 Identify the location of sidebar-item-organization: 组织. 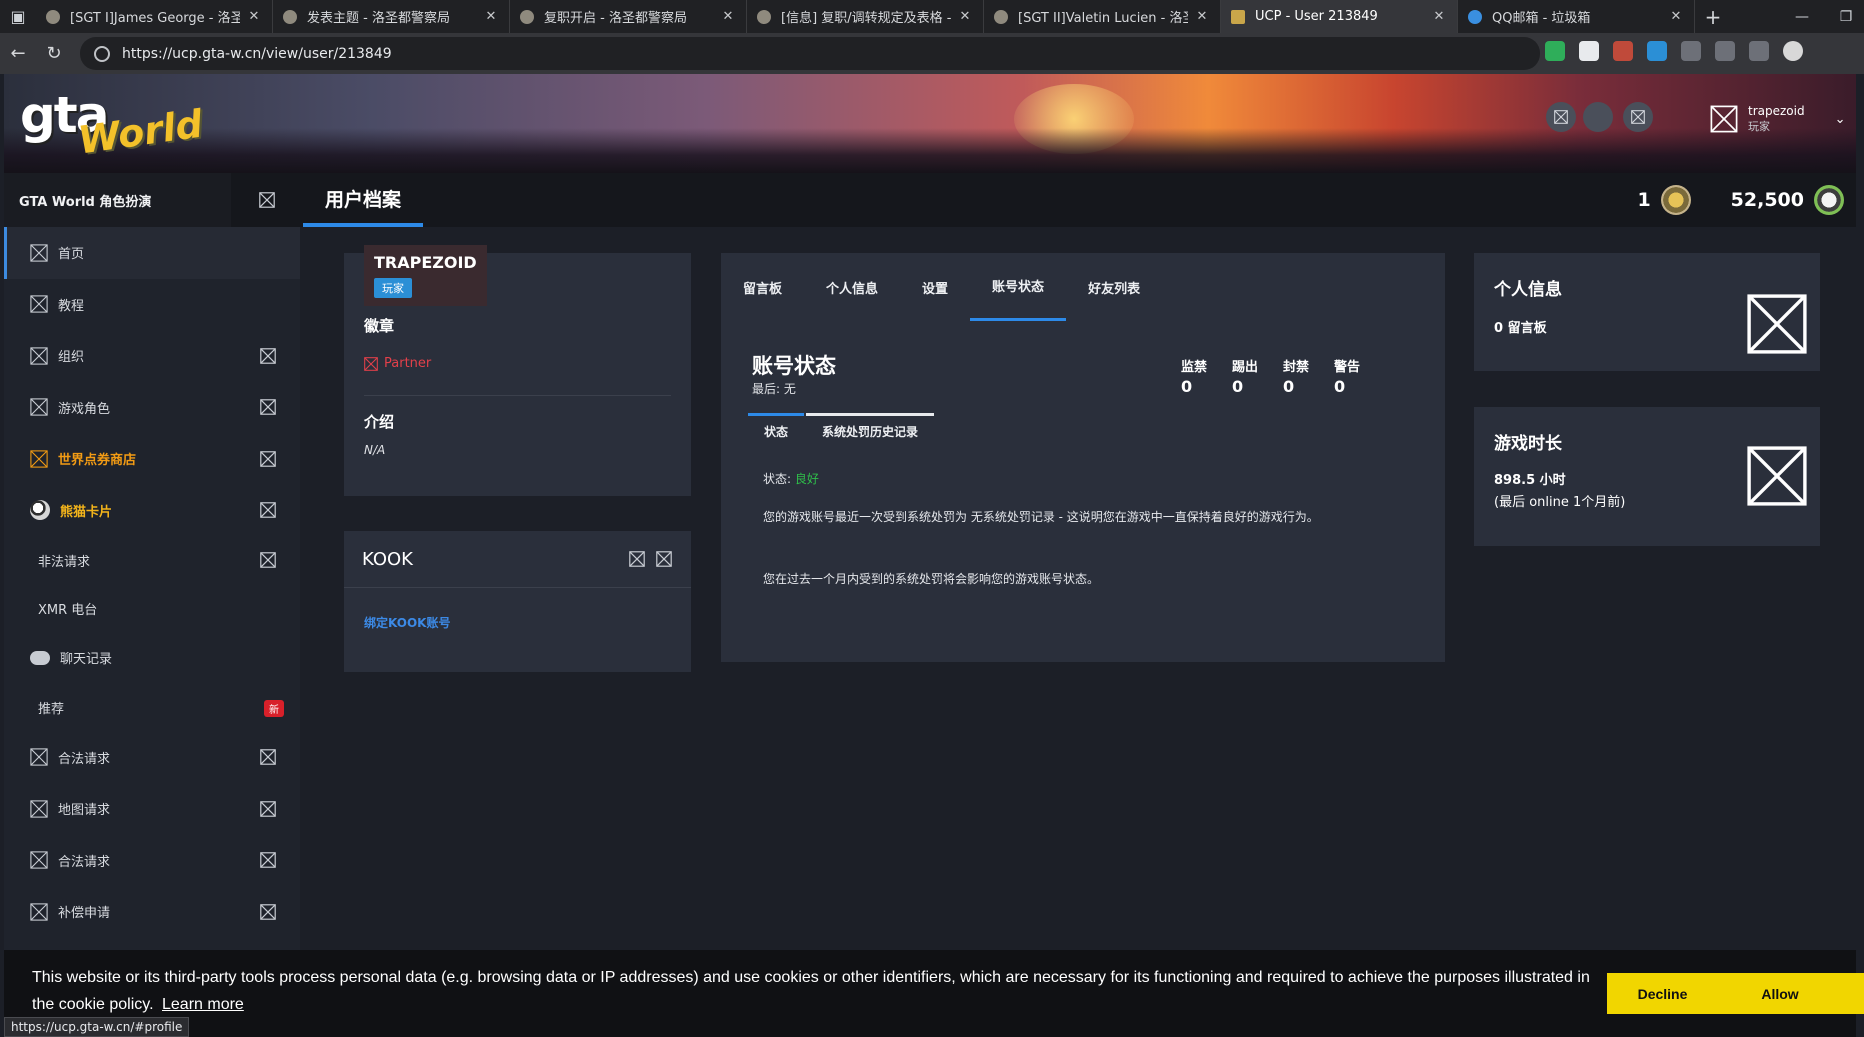
(152, 356).